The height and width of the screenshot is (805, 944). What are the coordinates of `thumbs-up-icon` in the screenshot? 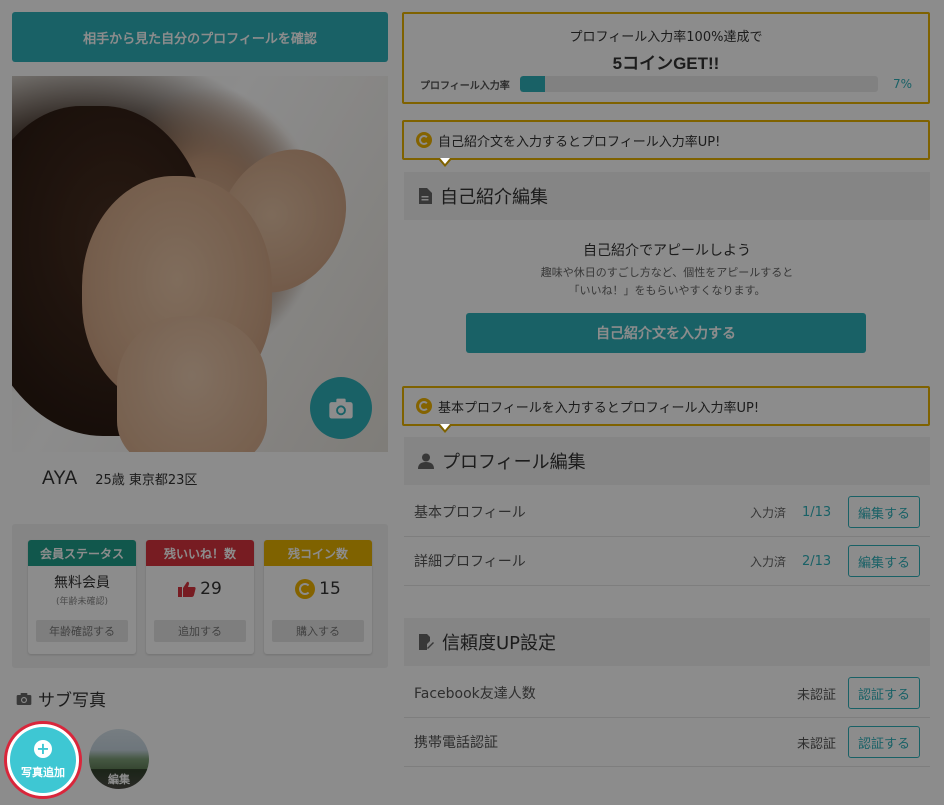 It's located at (187, 589).